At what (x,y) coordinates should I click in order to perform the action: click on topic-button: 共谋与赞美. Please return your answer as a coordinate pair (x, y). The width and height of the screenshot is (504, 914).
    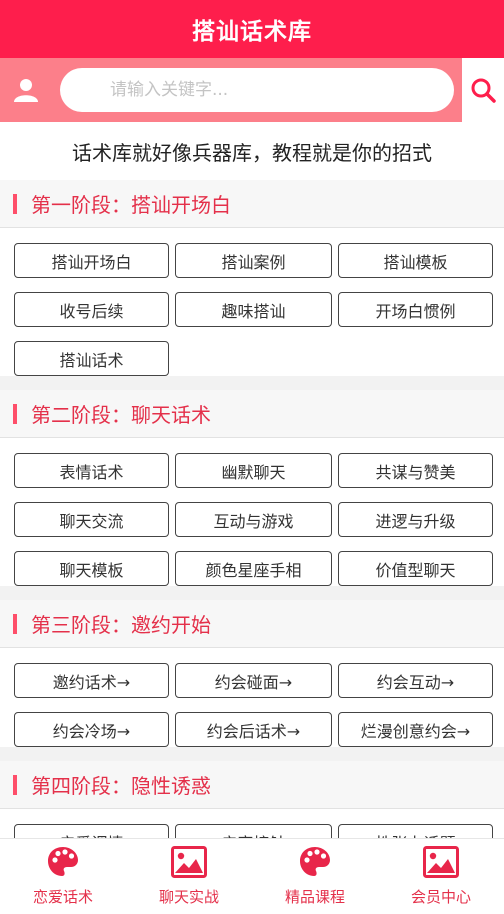
    Looking at the image, I should click on (415, 470).